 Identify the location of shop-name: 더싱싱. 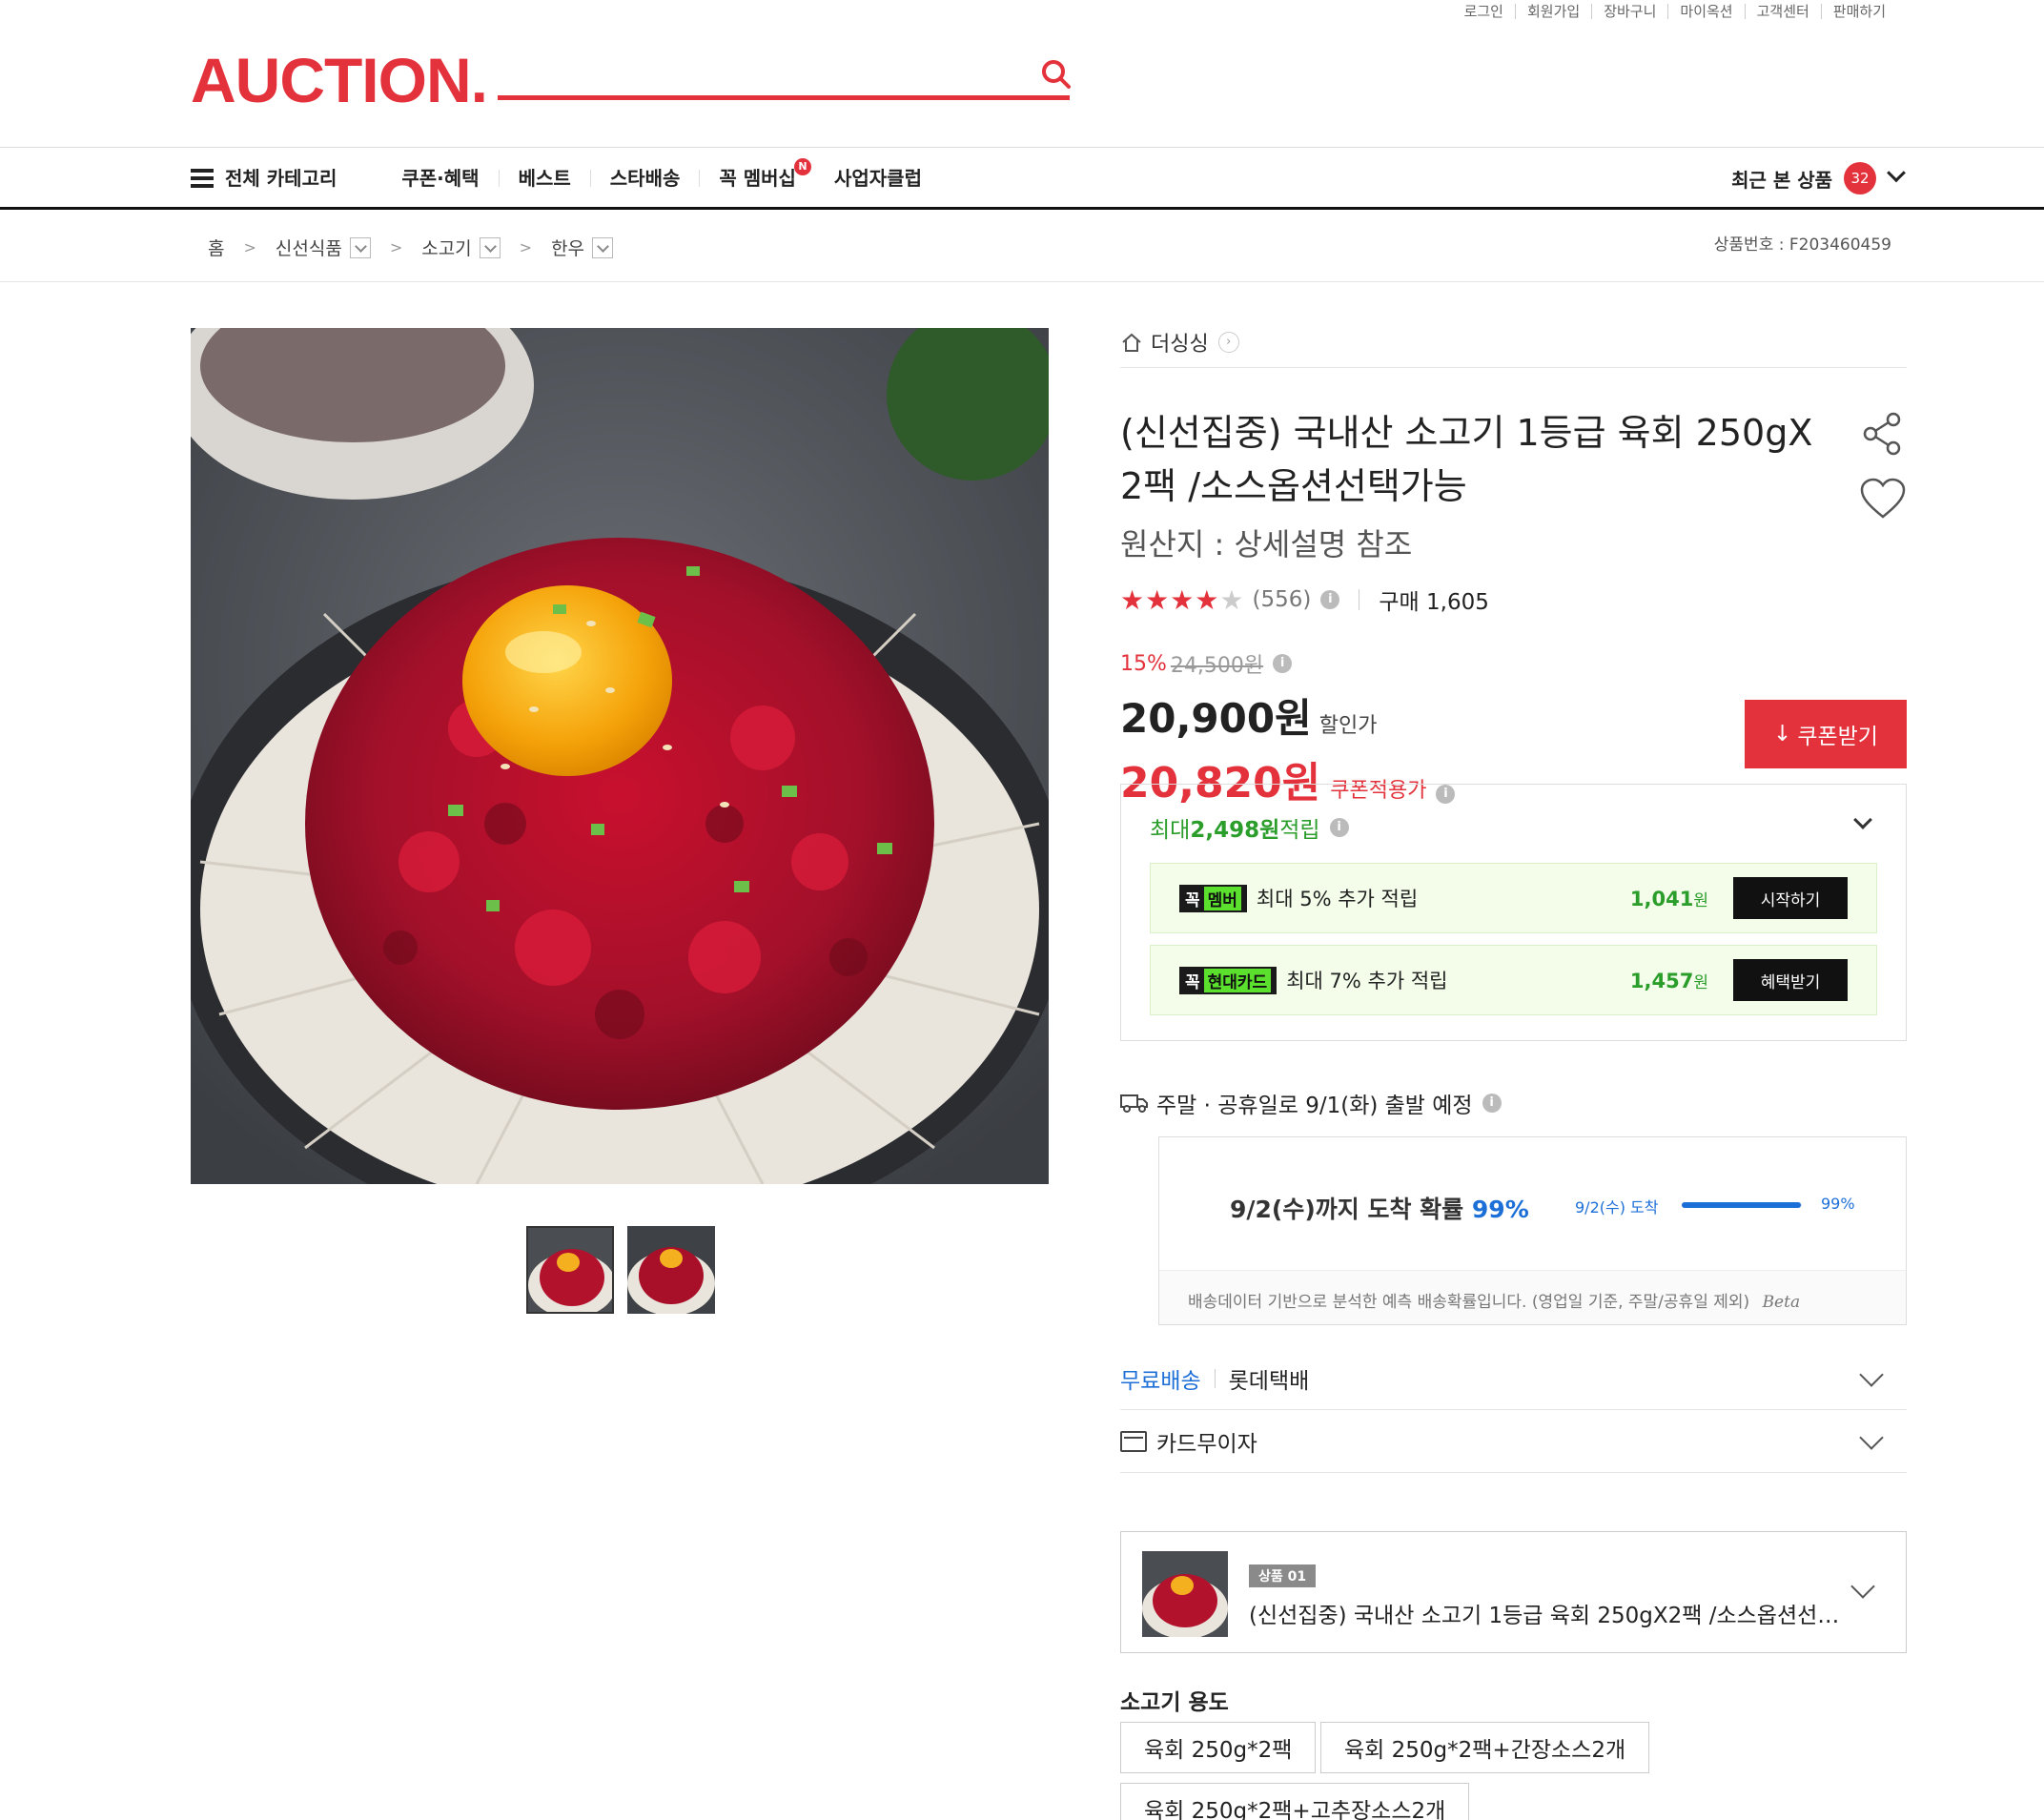
(1180, 344).